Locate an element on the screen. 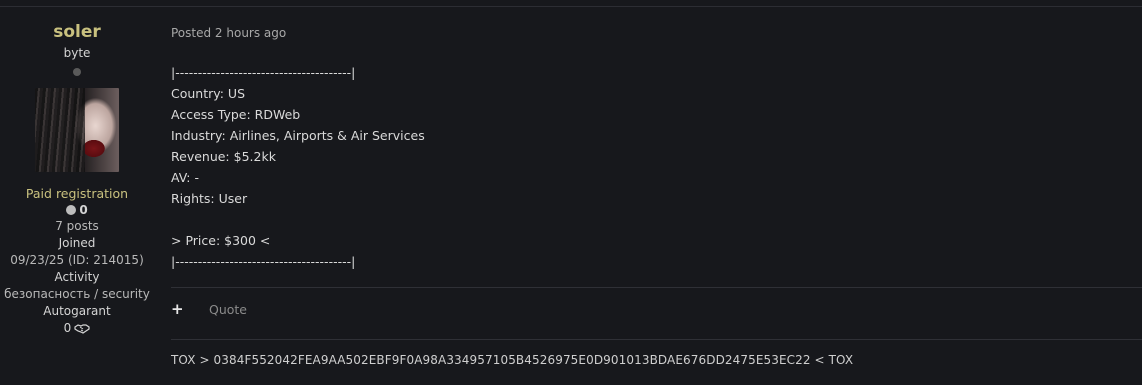  user-group: Paid registration is located at coordinates (77, 193).